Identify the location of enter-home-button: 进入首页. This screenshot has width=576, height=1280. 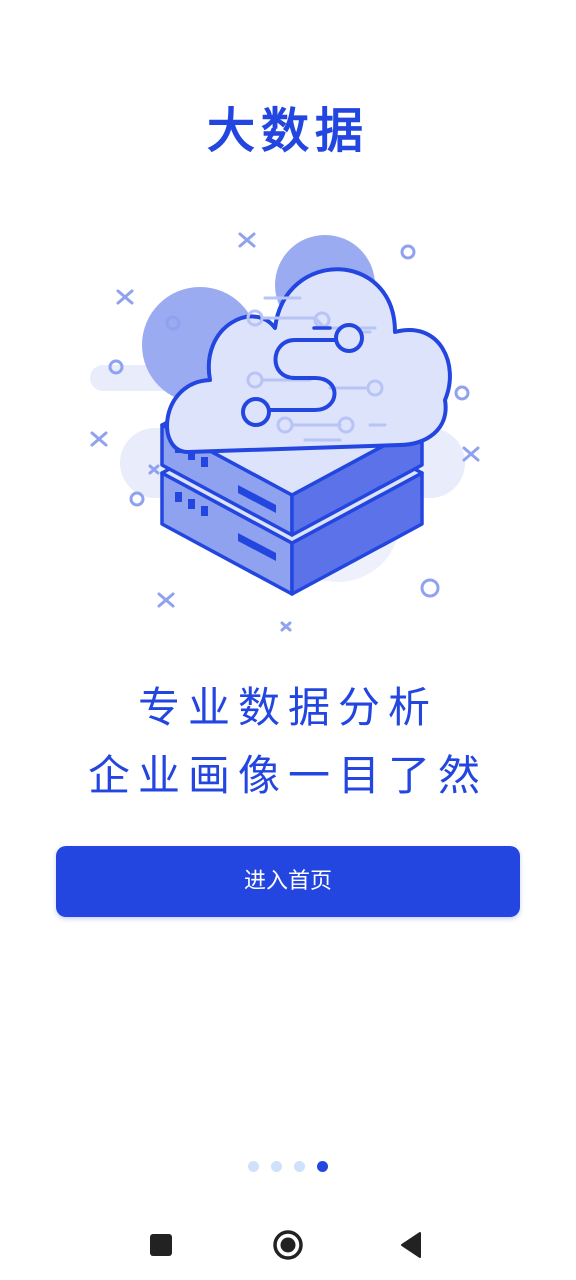
(288, 881).